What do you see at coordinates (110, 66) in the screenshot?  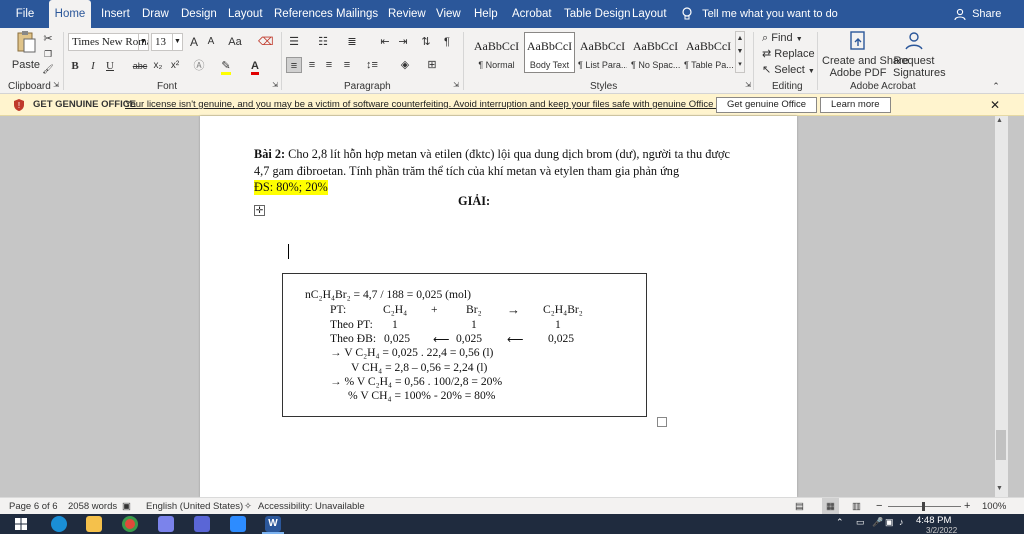 I see `underline-button: U` at bounding box center [110, 66].